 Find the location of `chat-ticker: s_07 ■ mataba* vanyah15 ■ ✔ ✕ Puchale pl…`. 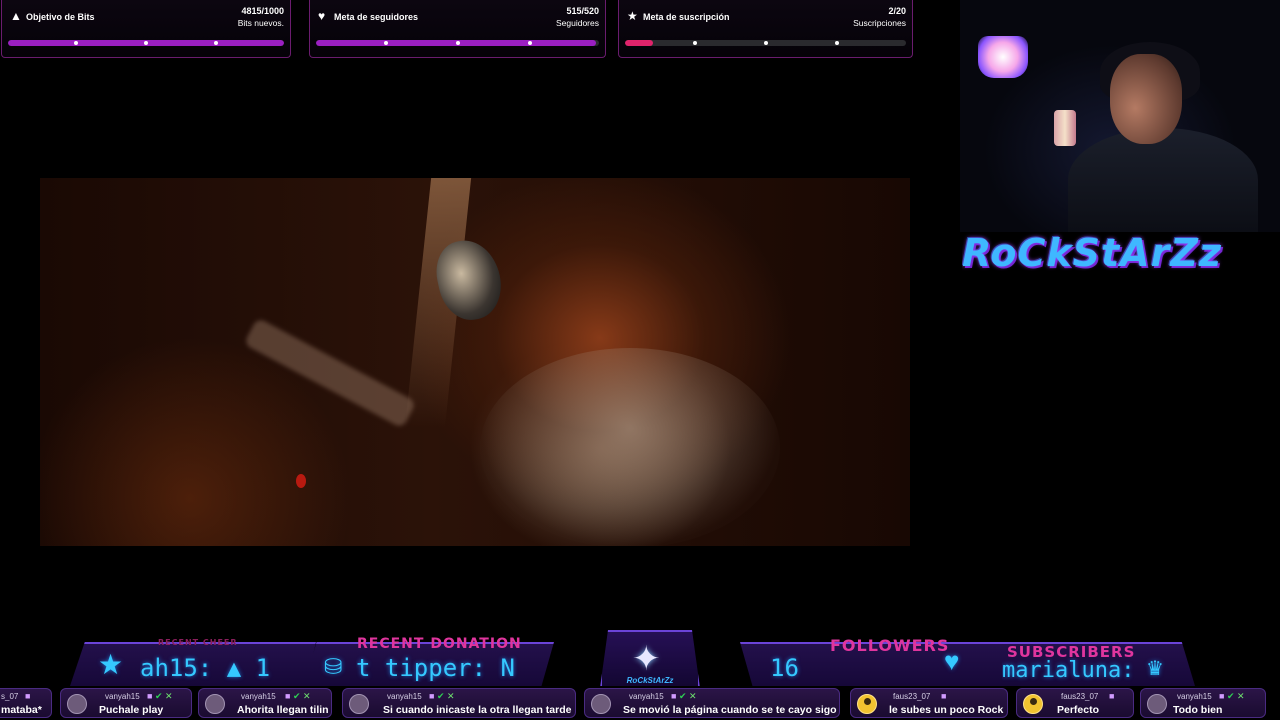

chat-ticker: s_07 ■ mataba* vanyah15 ■ ✔ ✕ Puchale pl… is located at coordinates (640, 703).